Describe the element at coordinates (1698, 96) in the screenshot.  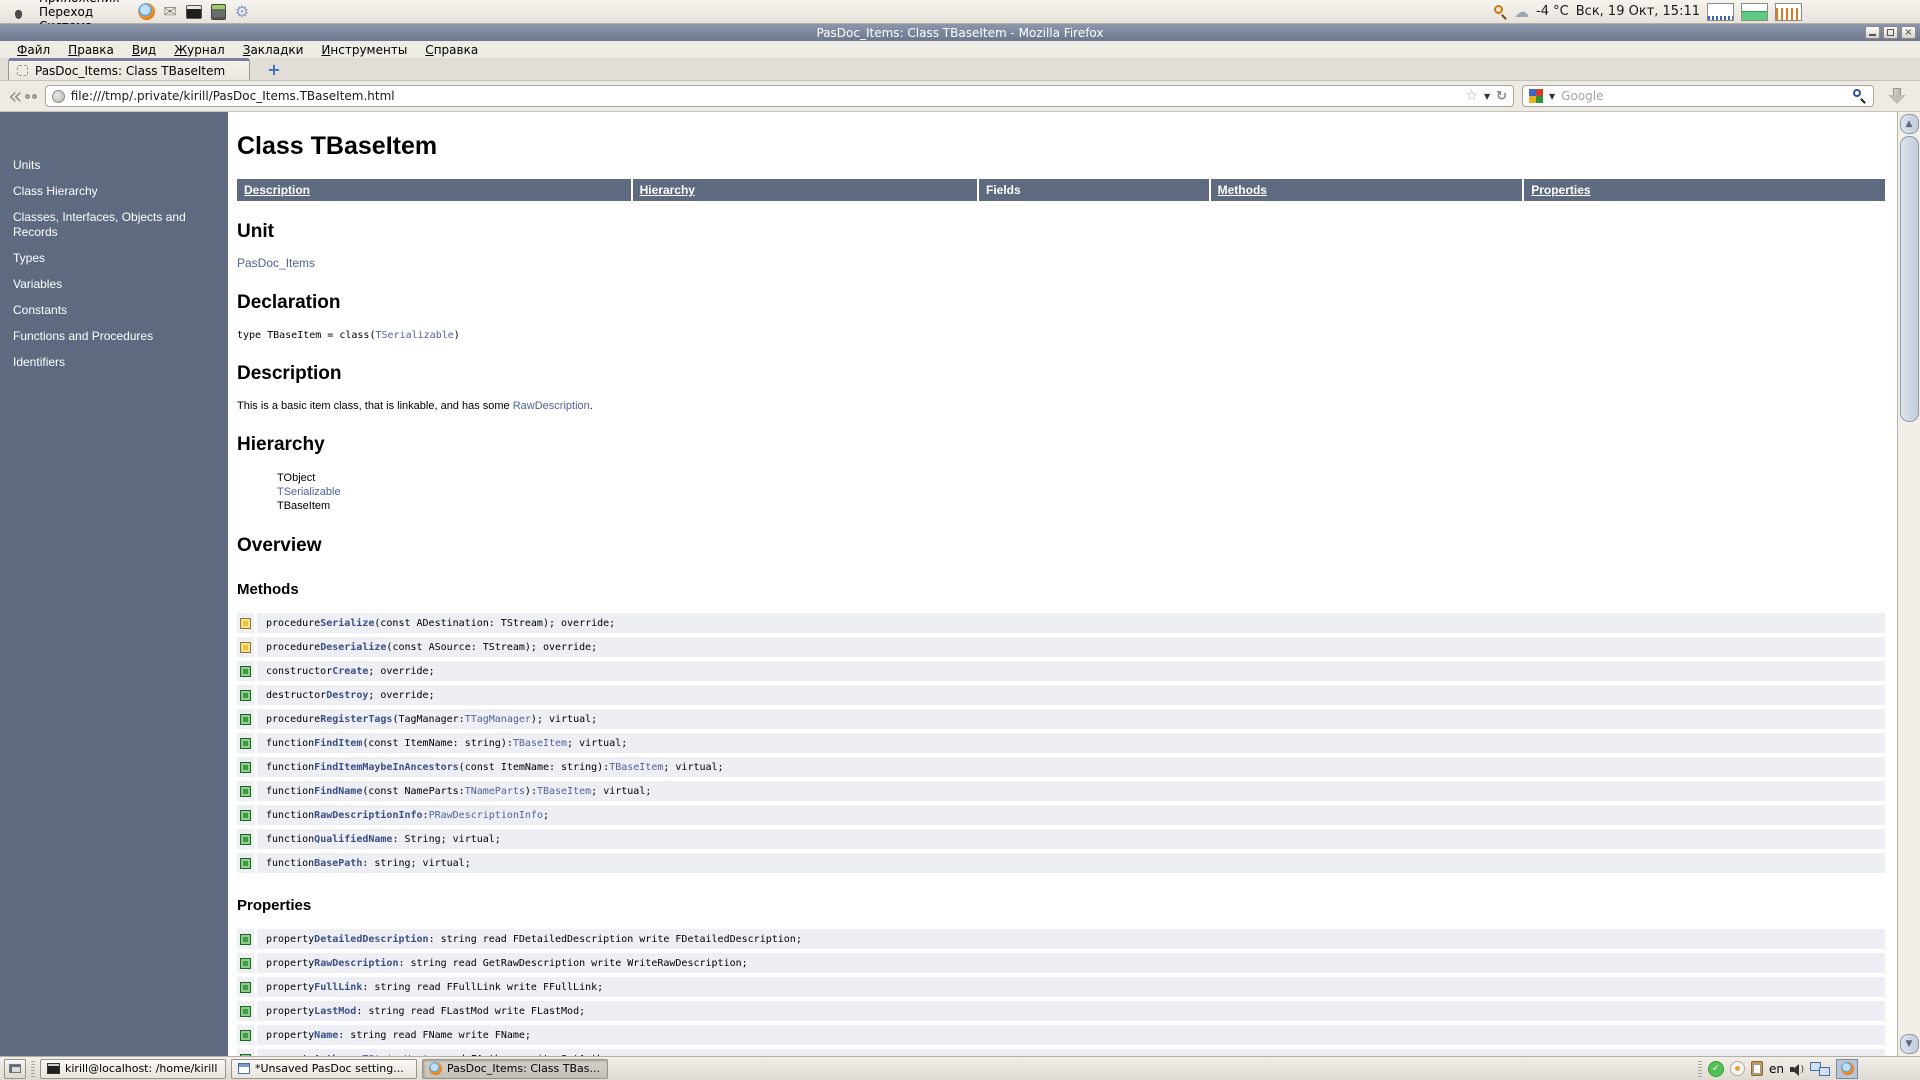
I see `search-bar: ▼ Google` at that location.